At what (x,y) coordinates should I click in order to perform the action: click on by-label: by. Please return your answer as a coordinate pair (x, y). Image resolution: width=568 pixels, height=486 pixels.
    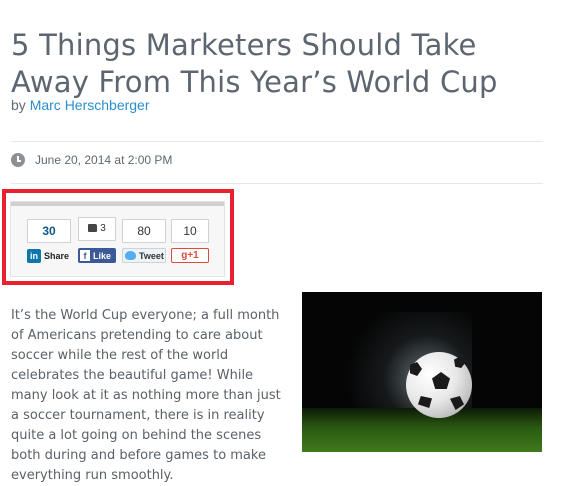
    Looking at the image, I should click on (18, 105).